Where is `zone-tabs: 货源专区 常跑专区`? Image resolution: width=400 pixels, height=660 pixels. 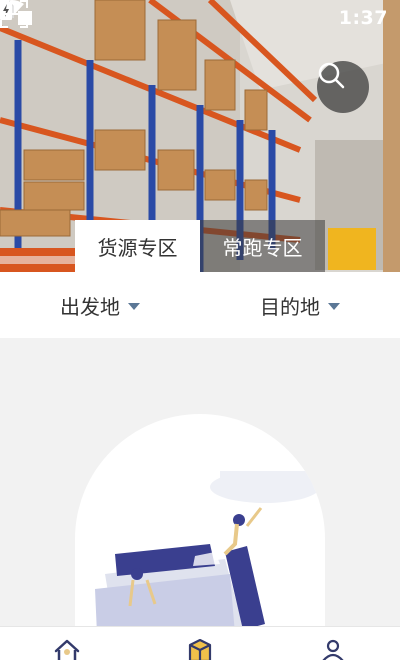 zone-tabs: 货源专区 常跑专区 is located at coordinates (200, 246).